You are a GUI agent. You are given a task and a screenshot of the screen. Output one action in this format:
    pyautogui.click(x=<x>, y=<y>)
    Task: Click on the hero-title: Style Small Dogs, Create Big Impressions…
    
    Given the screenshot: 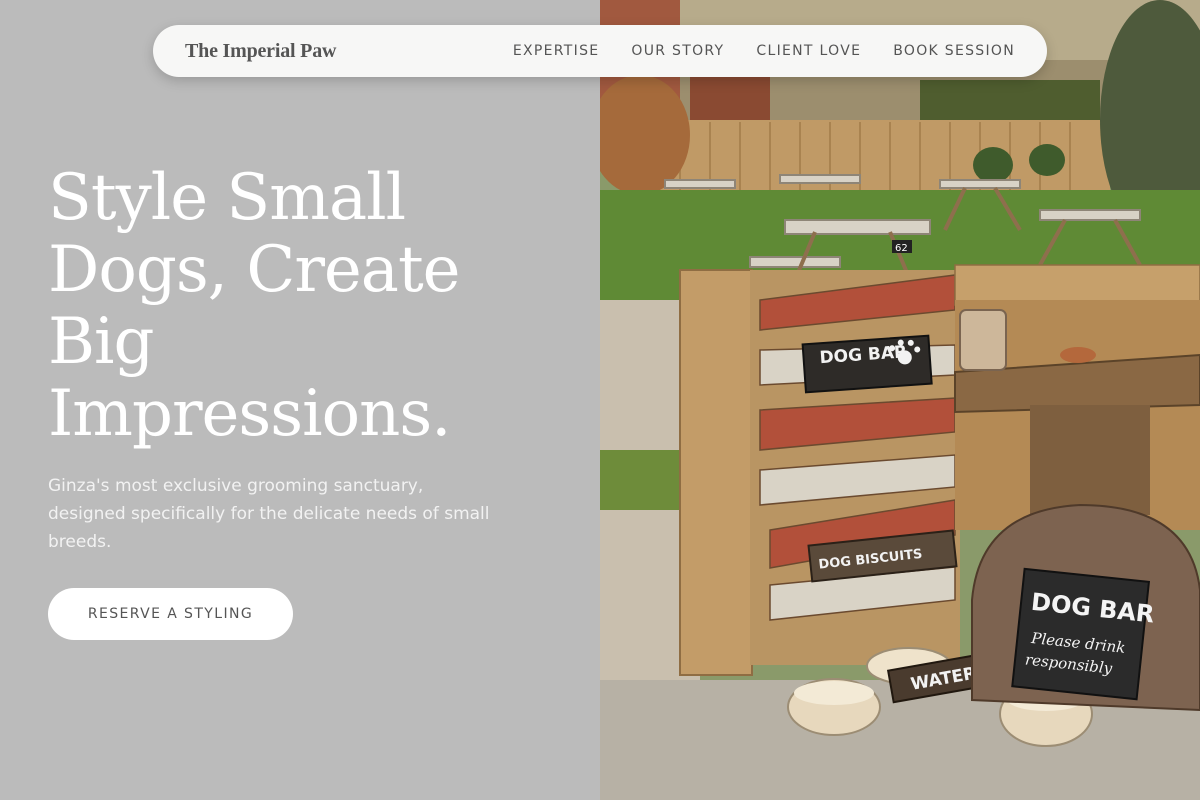 What is the action you would take?
    pyautogui.click(x=254, y=306)
    